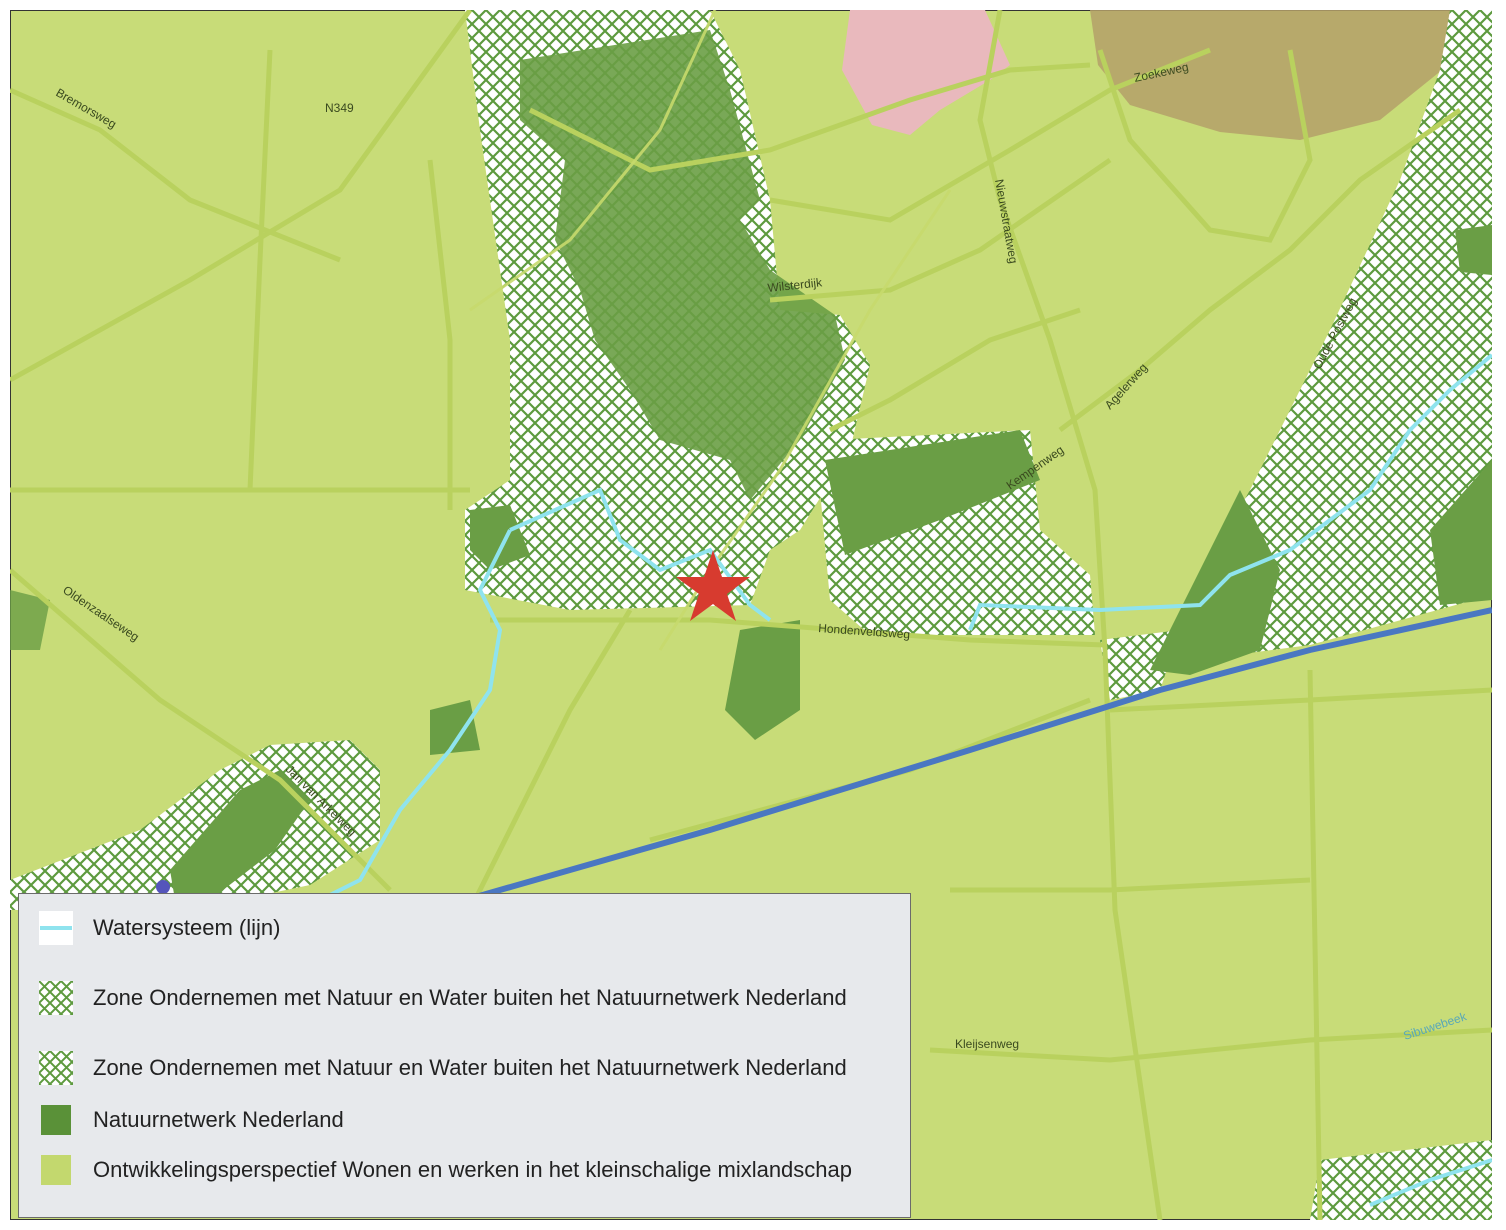 The image size is (1506, 1230). Describe the element at coordinates (163, 887) in the screenshot. I see `water-point` at that location.